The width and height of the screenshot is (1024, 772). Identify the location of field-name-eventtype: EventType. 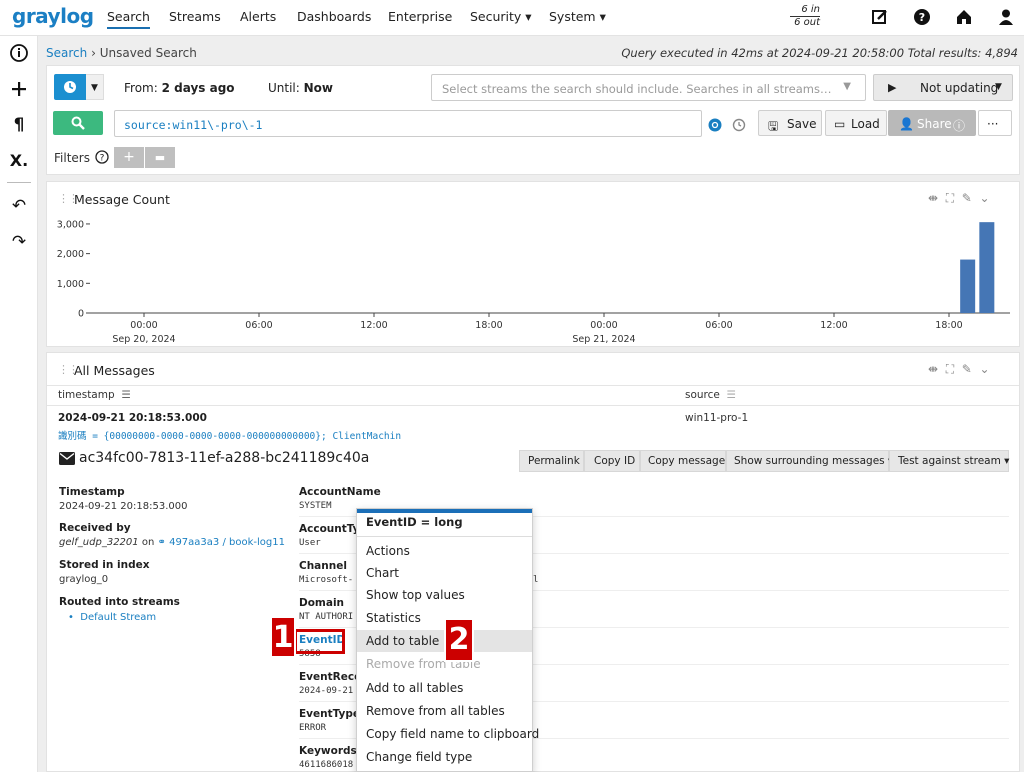
(329, 714).